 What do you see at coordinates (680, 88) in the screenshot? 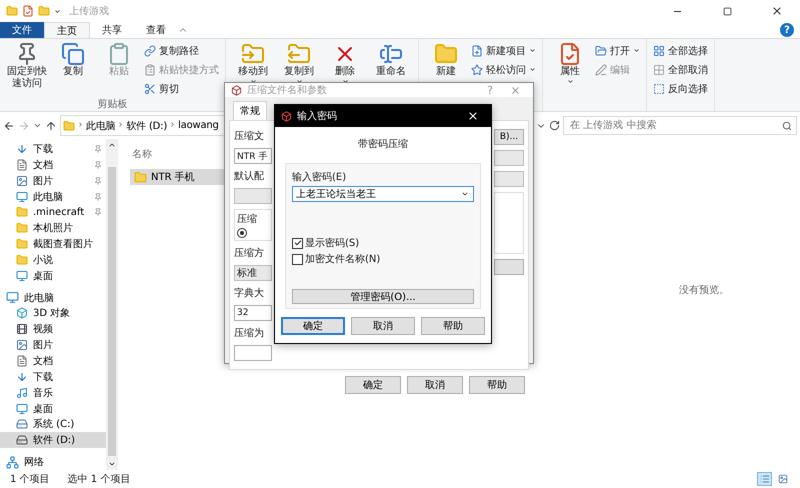
I see `ribbon-button: 反向选择` at bounding box center [680, 88].